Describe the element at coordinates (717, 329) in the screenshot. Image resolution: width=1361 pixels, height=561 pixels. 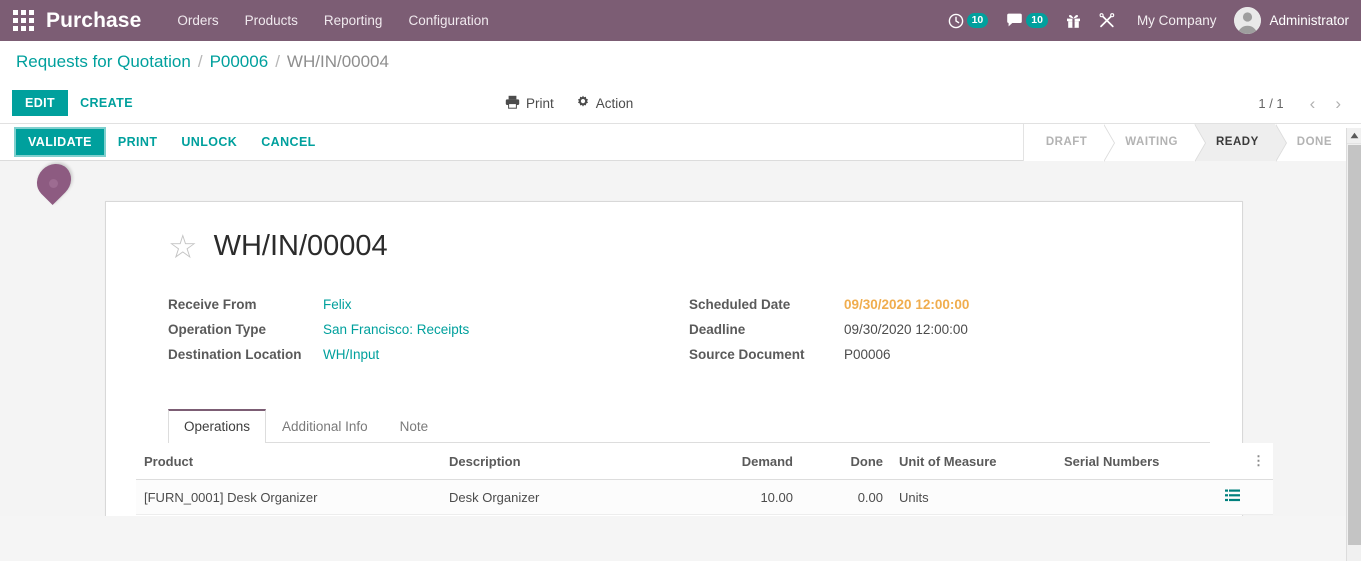
I see `field-label: Deadline` at that location.